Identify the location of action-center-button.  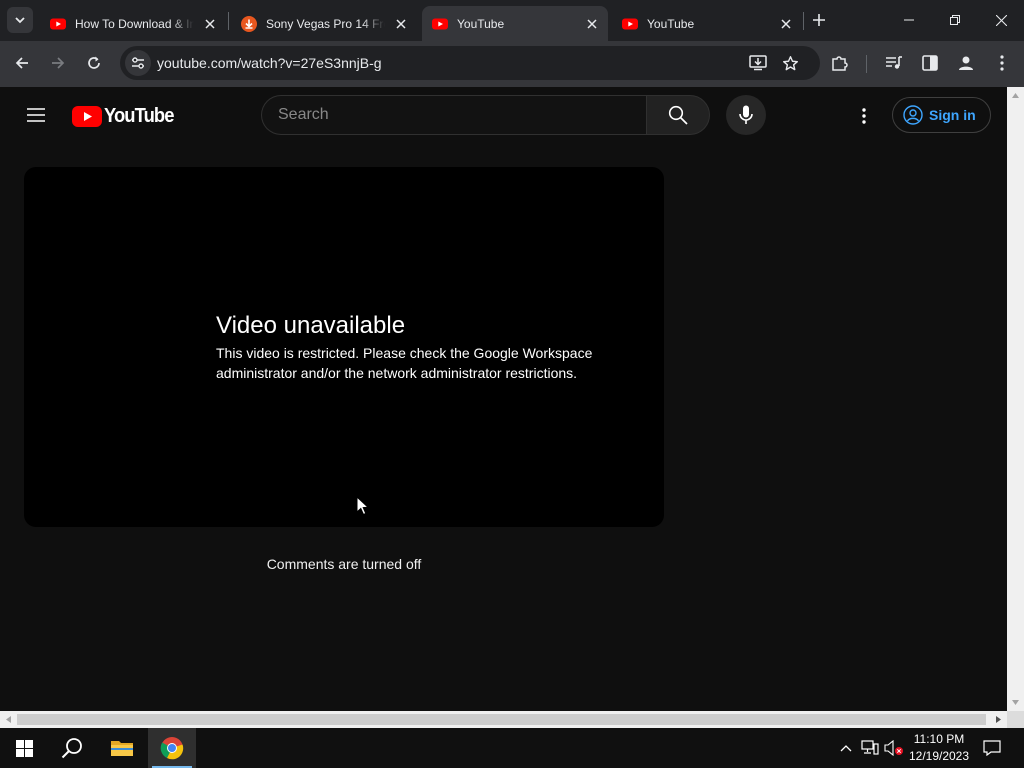
(992, 748).